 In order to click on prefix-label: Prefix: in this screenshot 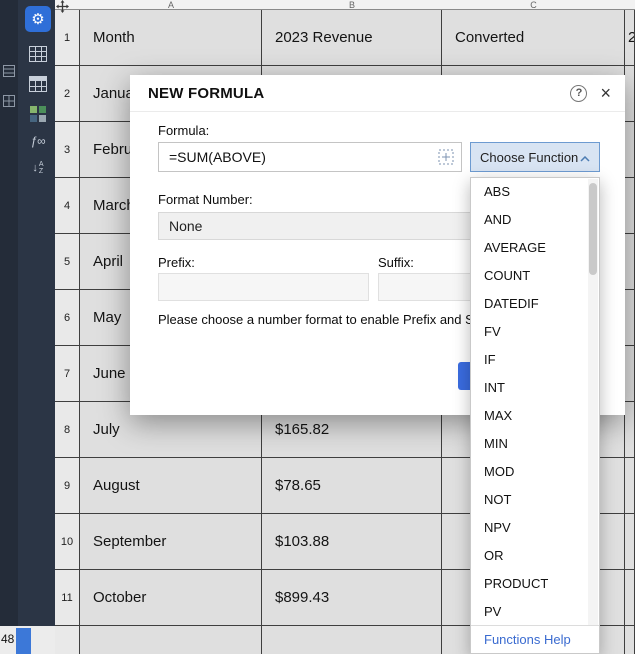, I will do `click(176, 262)`.